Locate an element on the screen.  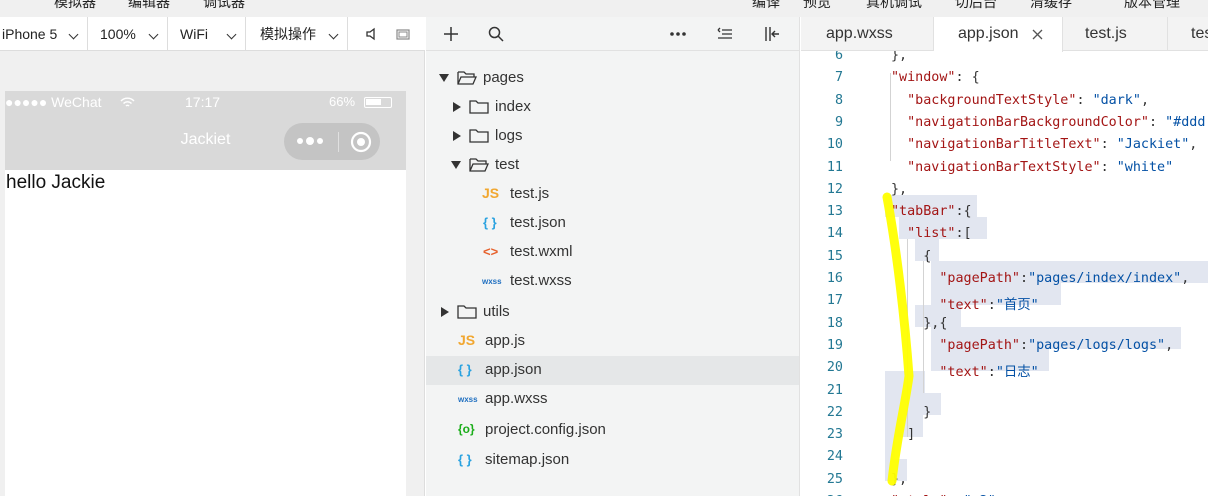
operation-select-value: 模拟操作 is located at coordinates (288, 34).